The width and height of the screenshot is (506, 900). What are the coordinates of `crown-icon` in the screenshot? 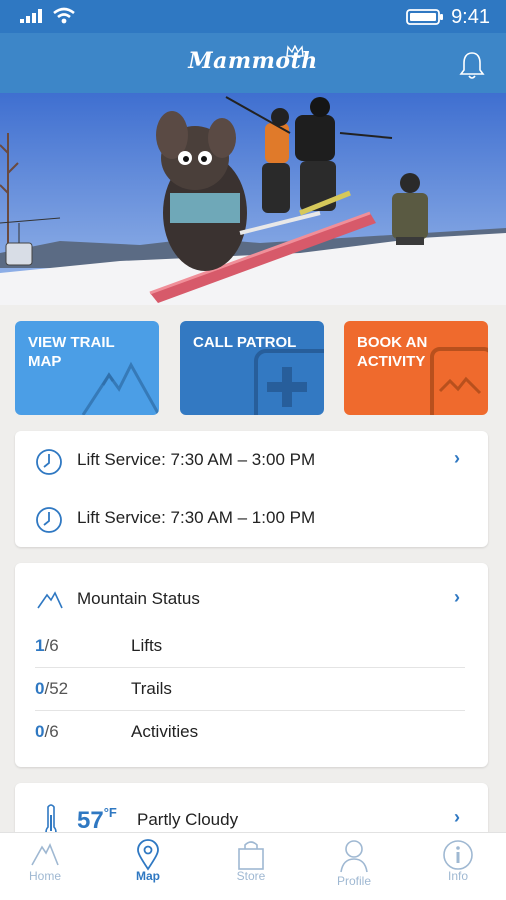 It's located at (295, 51).